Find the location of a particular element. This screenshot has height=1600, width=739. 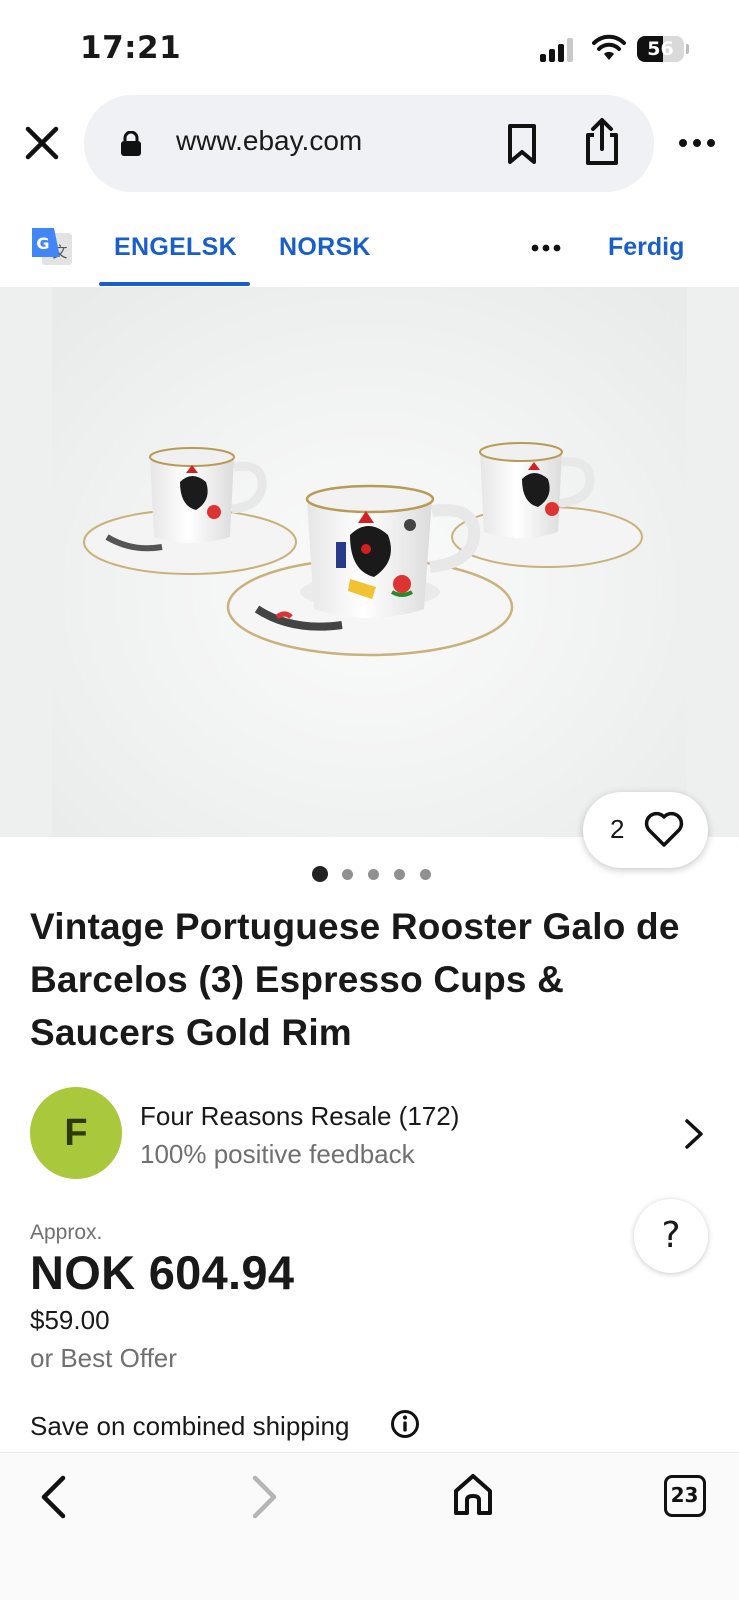

best-offer-label: or Best Offer is located at coordinates (103, 1358).